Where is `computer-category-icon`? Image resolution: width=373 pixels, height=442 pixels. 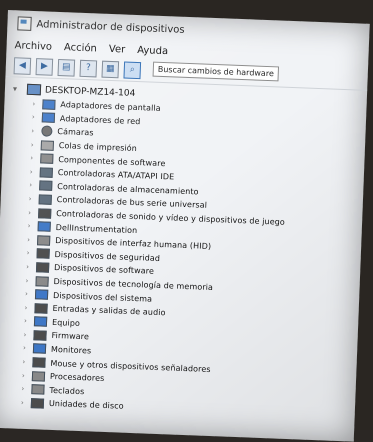
computer-category-icon is located at coordinates (40, 322).